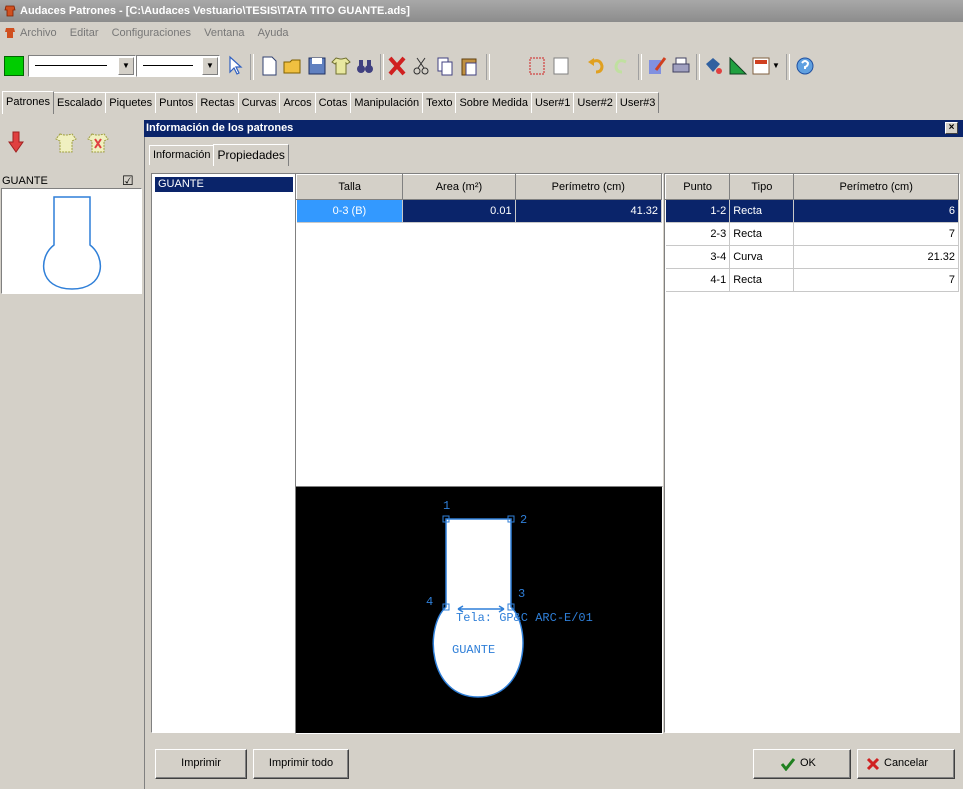 This screenshot has width=963, height=789. What do you see at coordinates (251, 155) in the screenshot?
I see `subtab-propiedades: Propiedades` at bounding box center [251, 155].